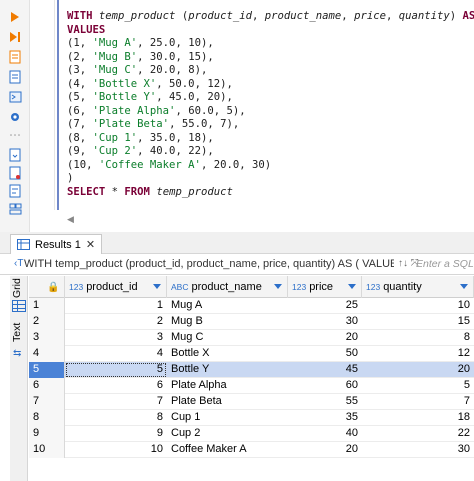 This screenshot has height=481, width=474. I want to click on record-icon: ⇆, so click(17, 353).